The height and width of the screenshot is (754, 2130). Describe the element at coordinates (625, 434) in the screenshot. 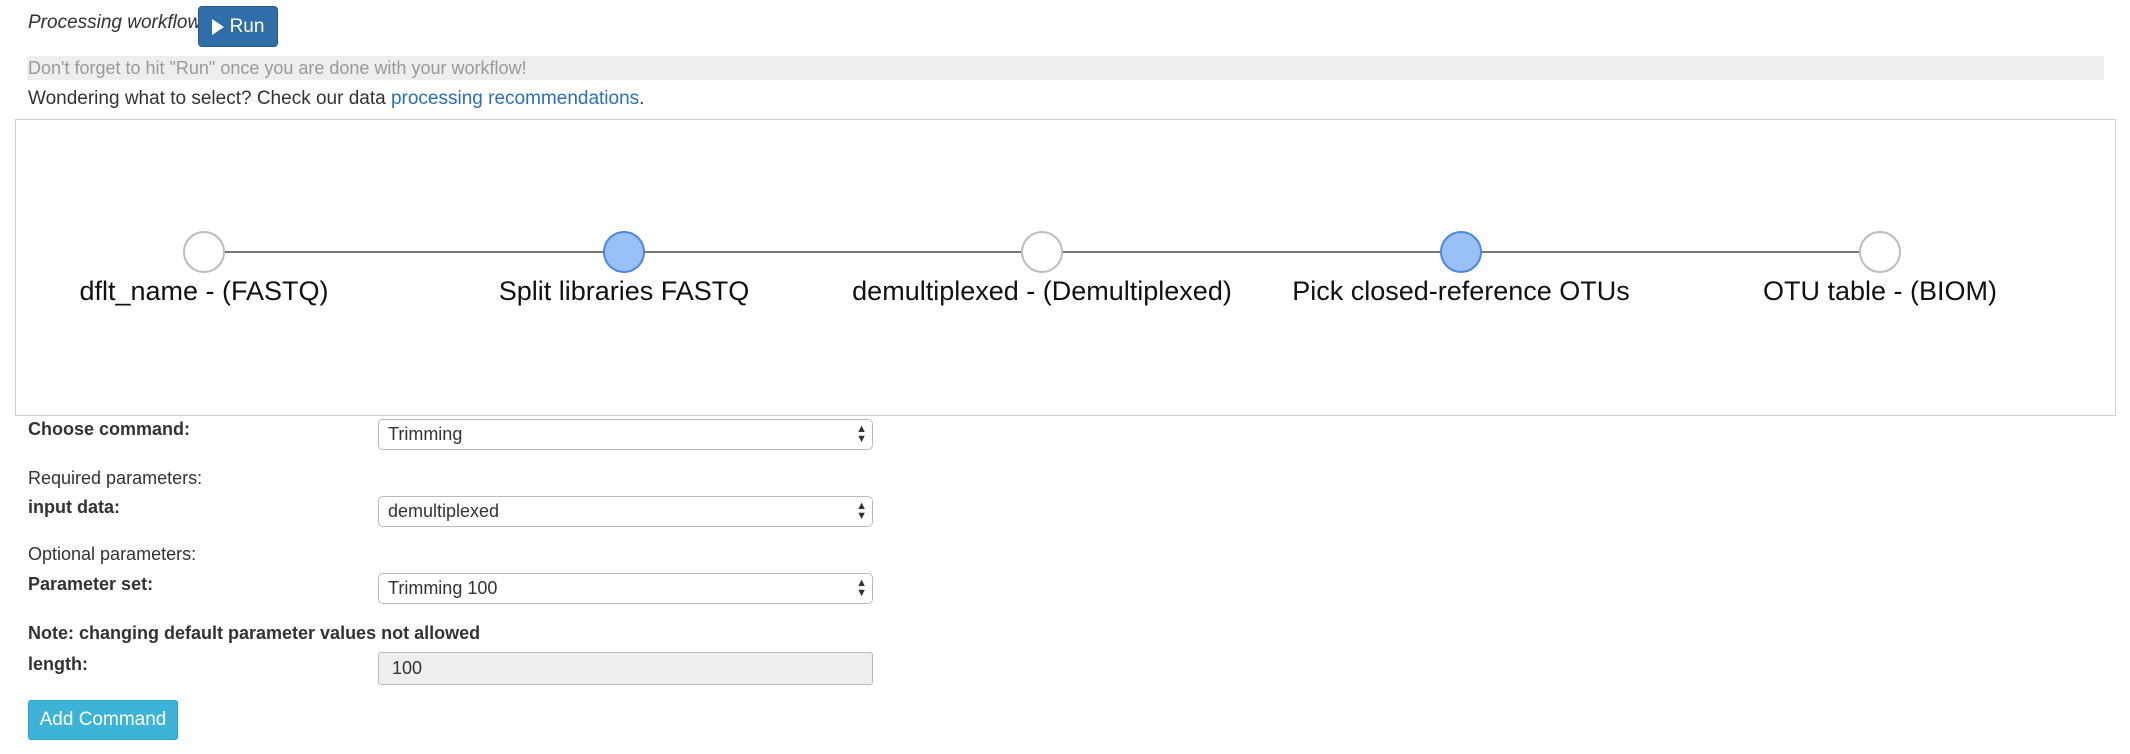

I see `command-select: Trimming ▲ ▼` at that location.